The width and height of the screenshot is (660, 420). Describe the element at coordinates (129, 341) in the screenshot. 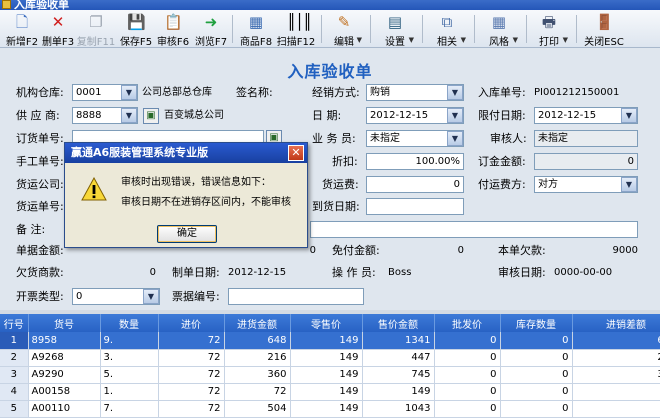

I see `table-cell: 9.` at that location.